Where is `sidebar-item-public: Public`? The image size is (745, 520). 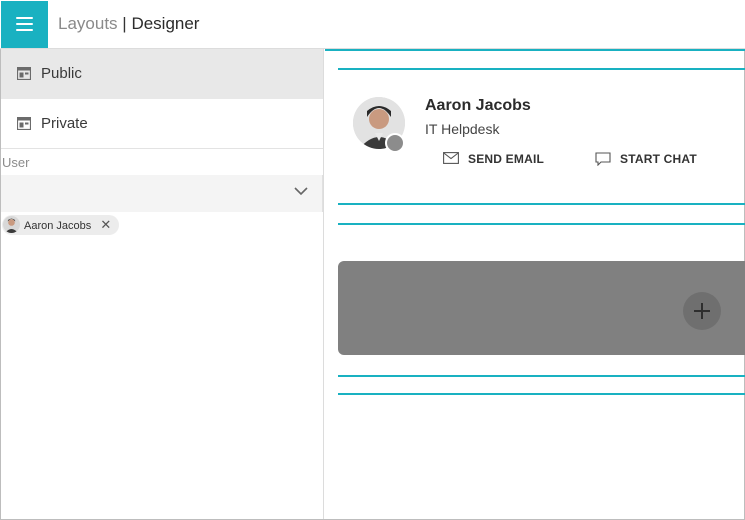 sidebar-item-public: Public is located at coordinates (162, 74).